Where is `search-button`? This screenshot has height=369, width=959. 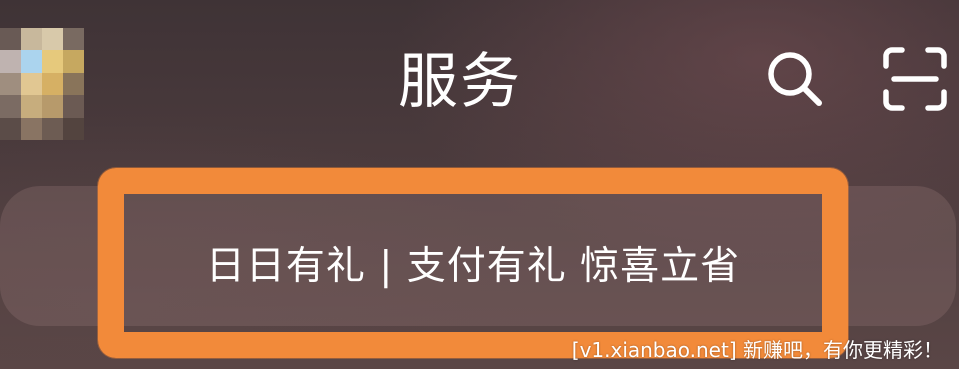 search-button is located at coordinates (795, 79).